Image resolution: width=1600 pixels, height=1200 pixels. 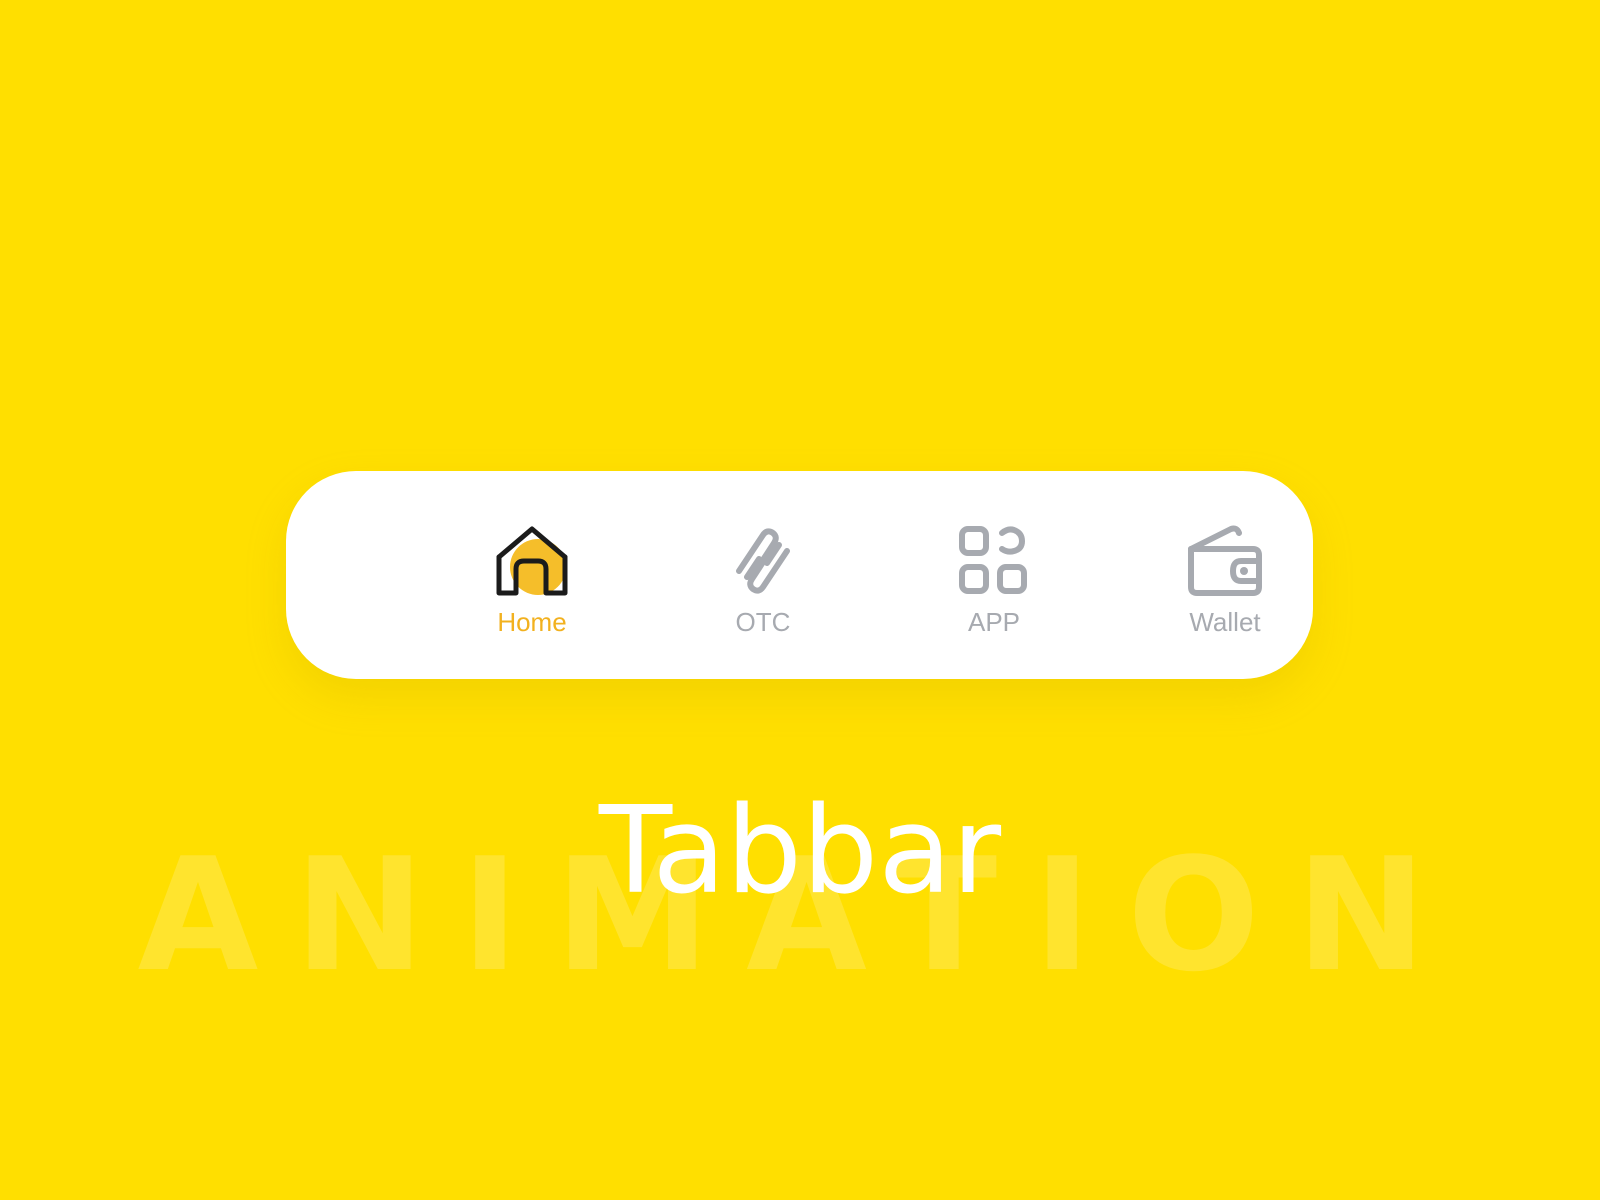 What do you see at coordinates (800, 851) in the screenshot?
I see `headline-title: Tabbar` at bounding box center [800, 851].